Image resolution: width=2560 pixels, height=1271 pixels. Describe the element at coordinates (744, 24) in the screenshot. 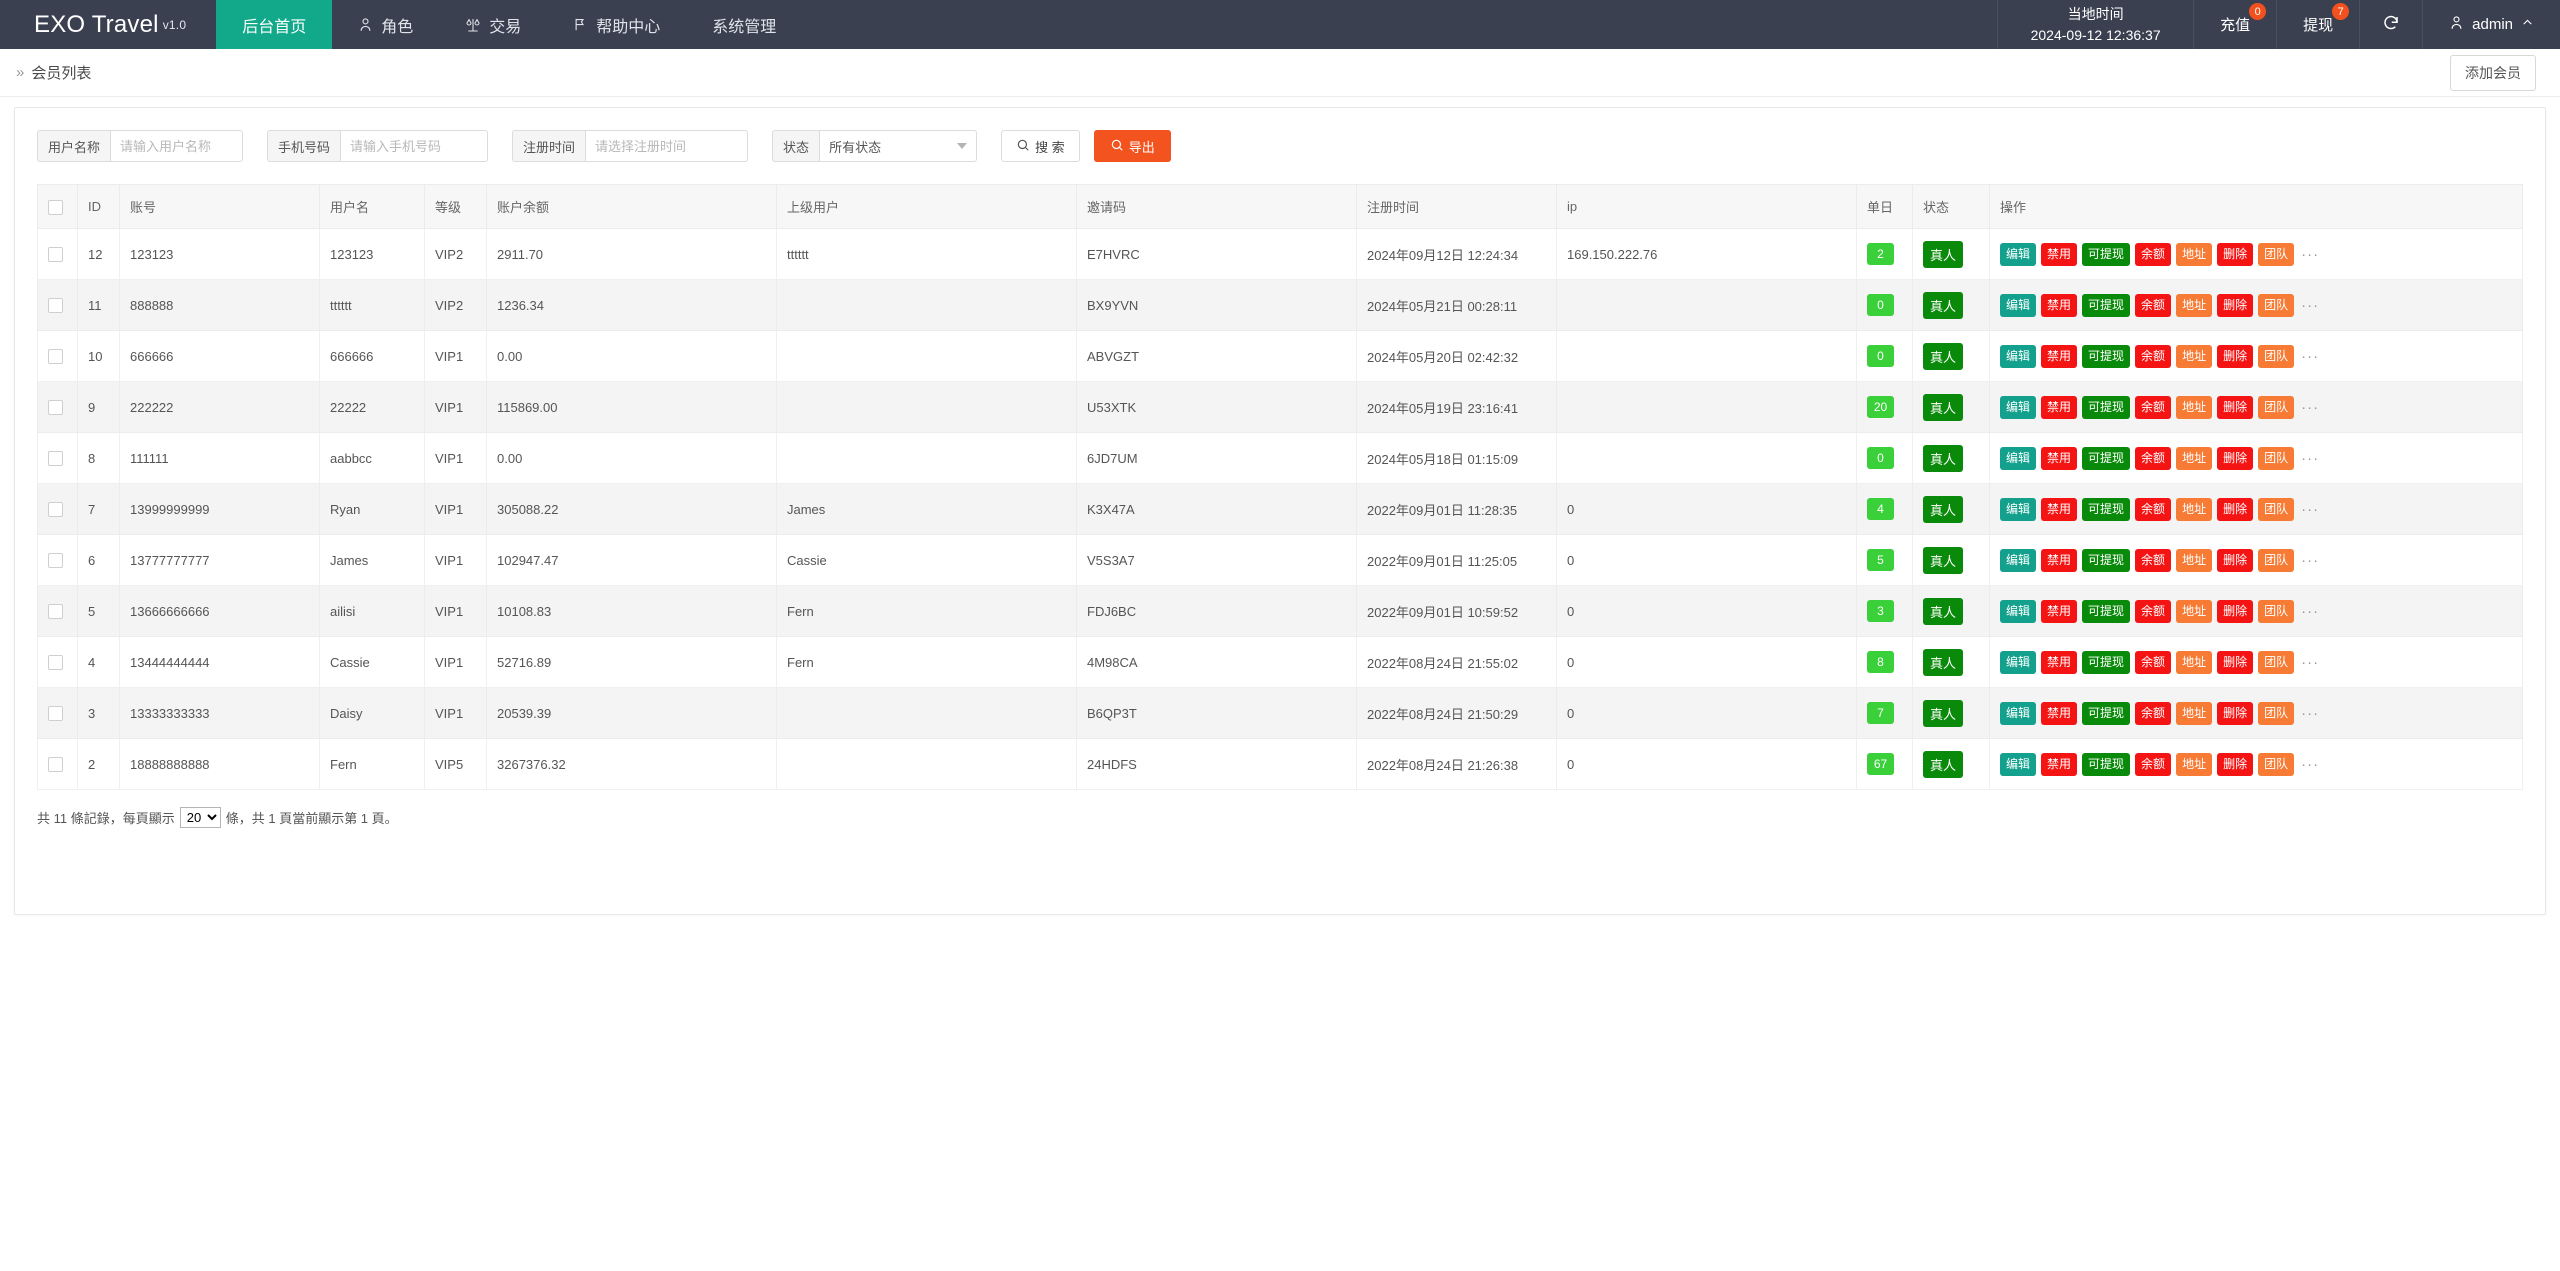

I see `nav-item-system-management: 系统管理` at that location.